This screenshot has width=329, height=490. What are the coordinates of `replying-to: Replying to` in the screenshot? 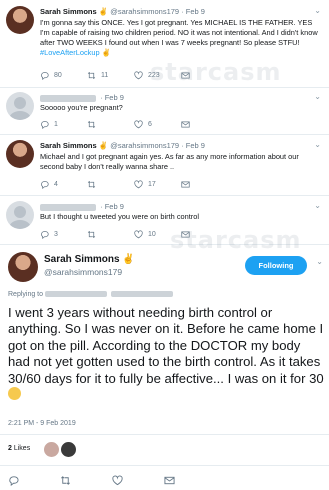 It's located at (91, 294).